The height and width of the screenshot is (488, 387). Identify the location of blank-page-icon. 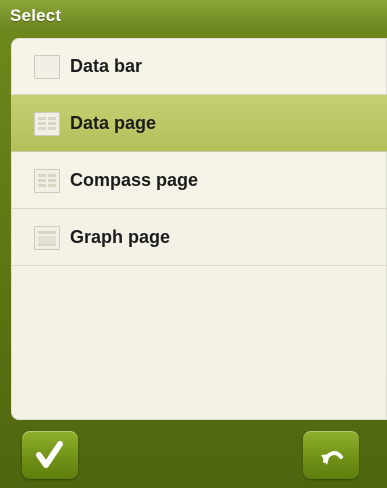
(47, 67).